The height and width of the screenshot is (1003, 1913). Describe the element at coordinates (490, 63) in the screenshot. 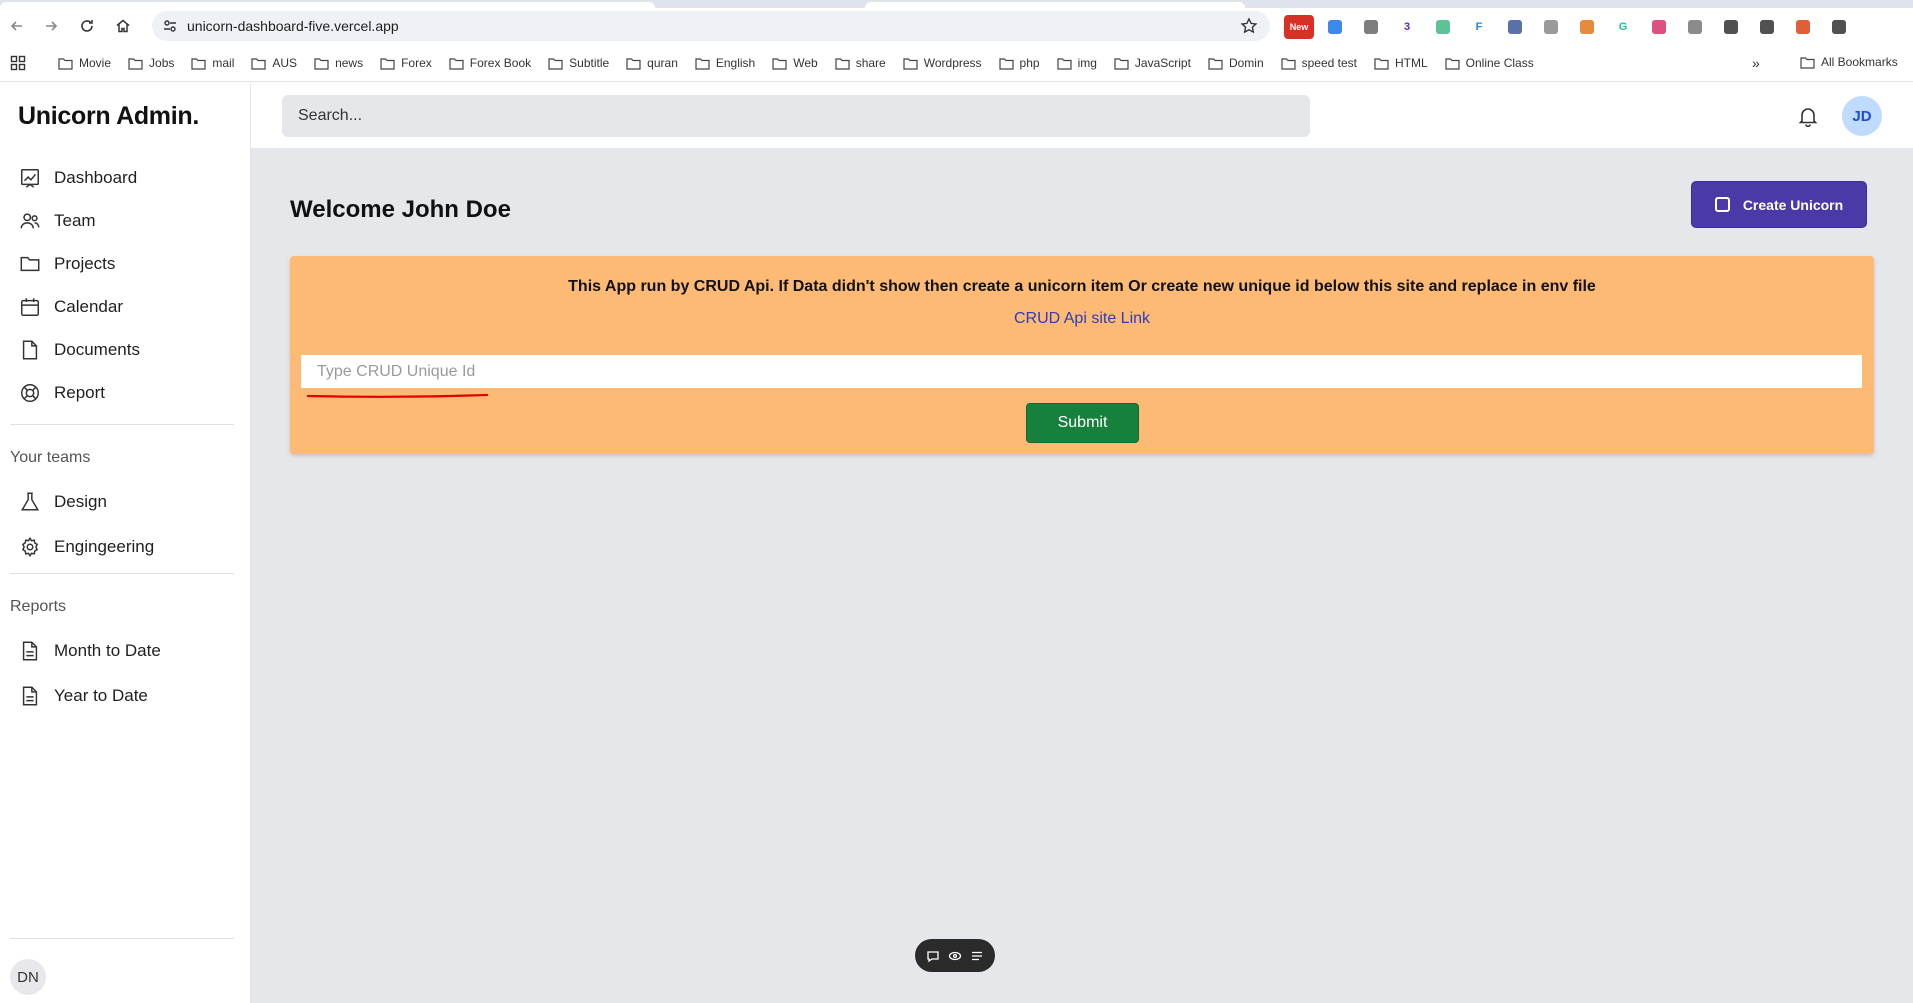

I see `bookmark-item: Forex Book` at that location.